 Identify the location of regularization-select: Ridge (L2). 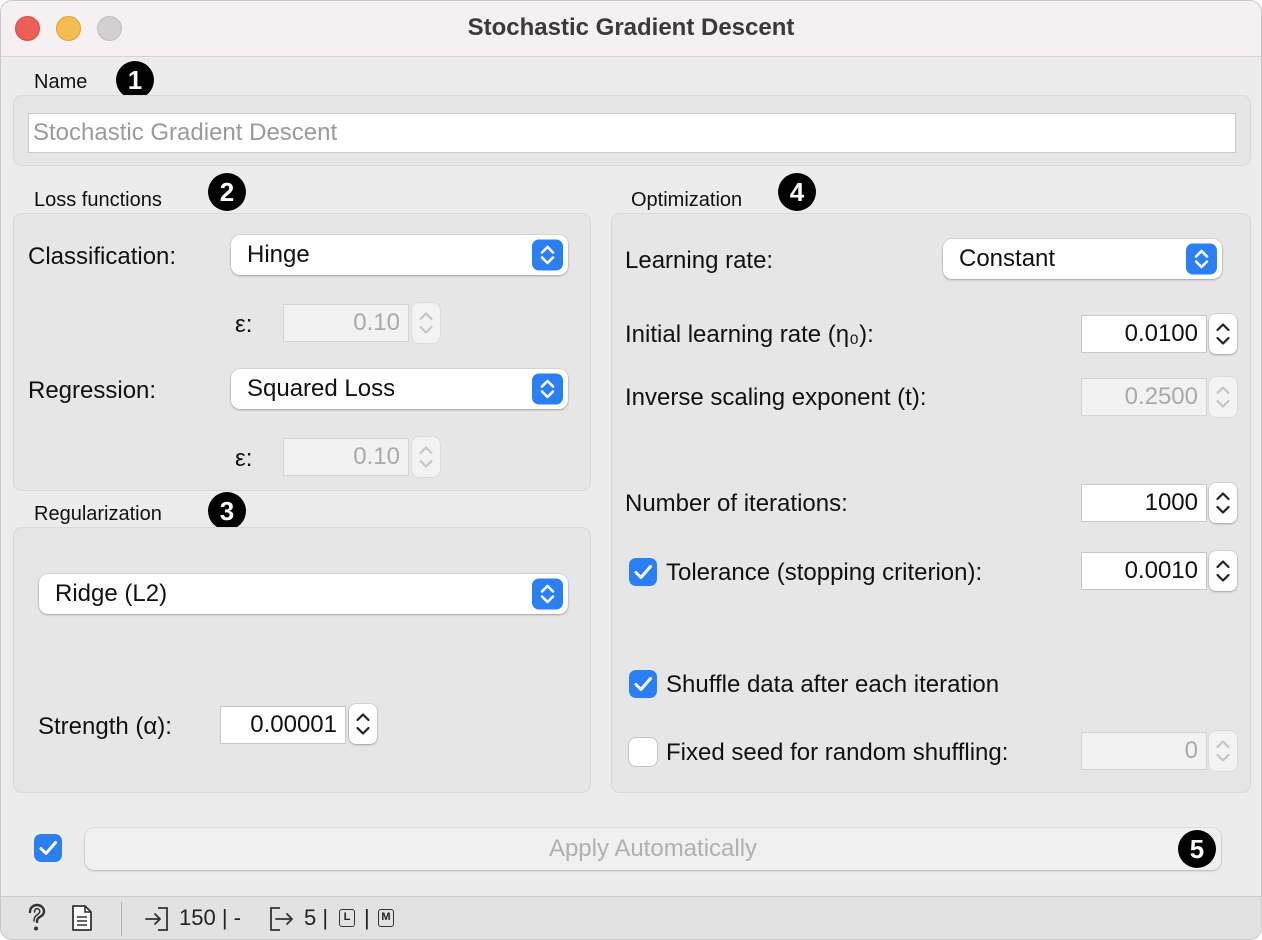
(303, 594).